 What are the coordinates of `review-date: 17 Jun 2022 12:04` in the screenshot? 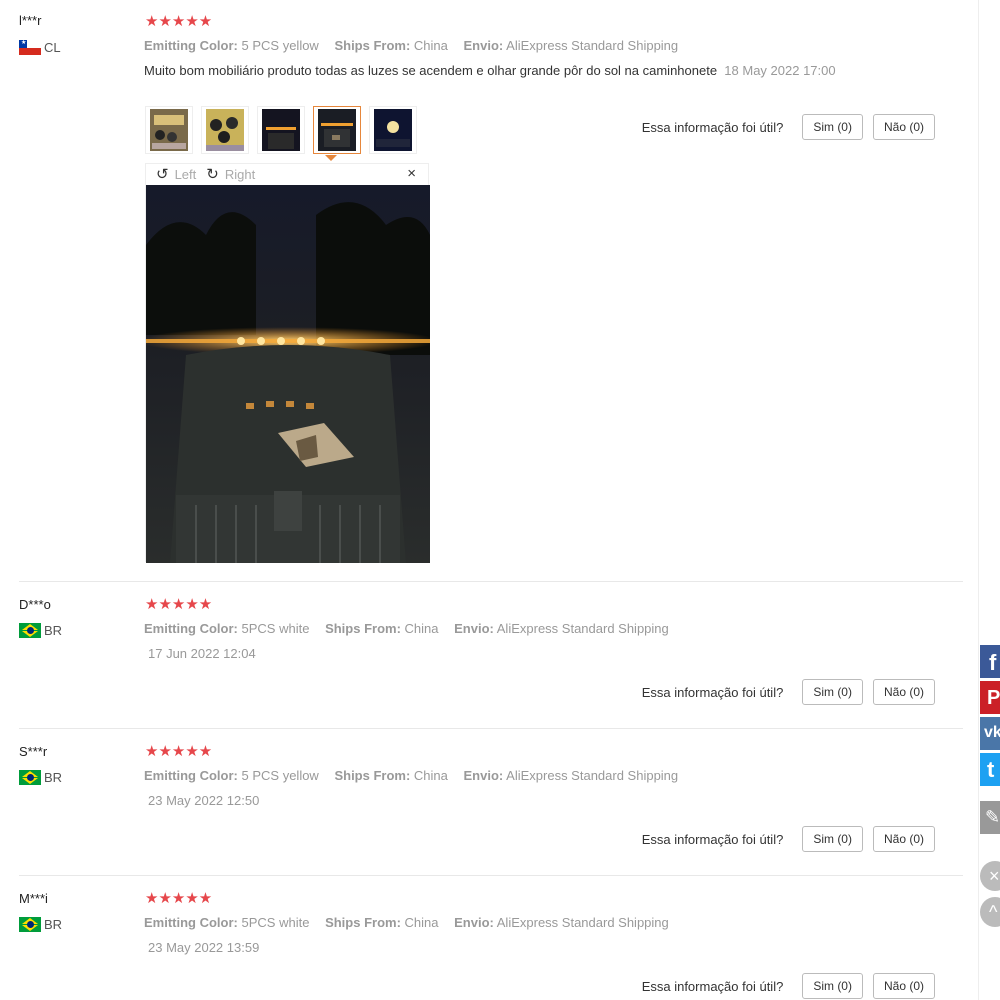 It's located at (202, 653).